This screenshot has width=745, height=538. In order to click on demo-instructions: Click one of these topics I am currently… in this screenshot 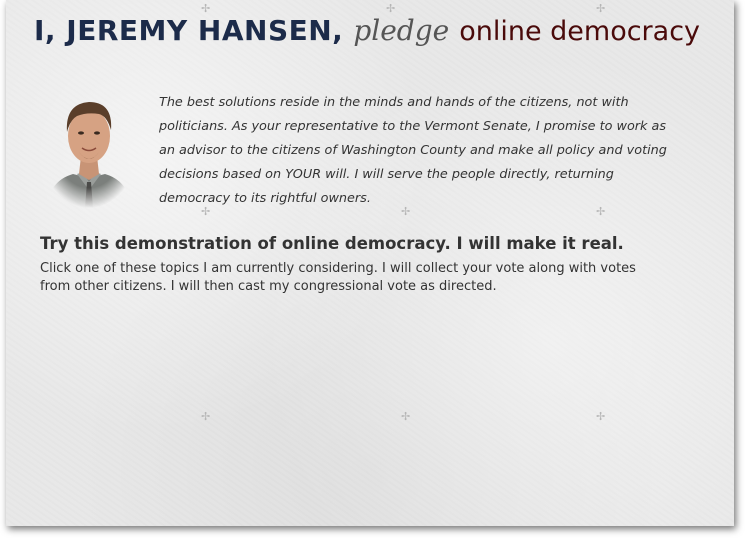, I will do `click(338, 277)`.